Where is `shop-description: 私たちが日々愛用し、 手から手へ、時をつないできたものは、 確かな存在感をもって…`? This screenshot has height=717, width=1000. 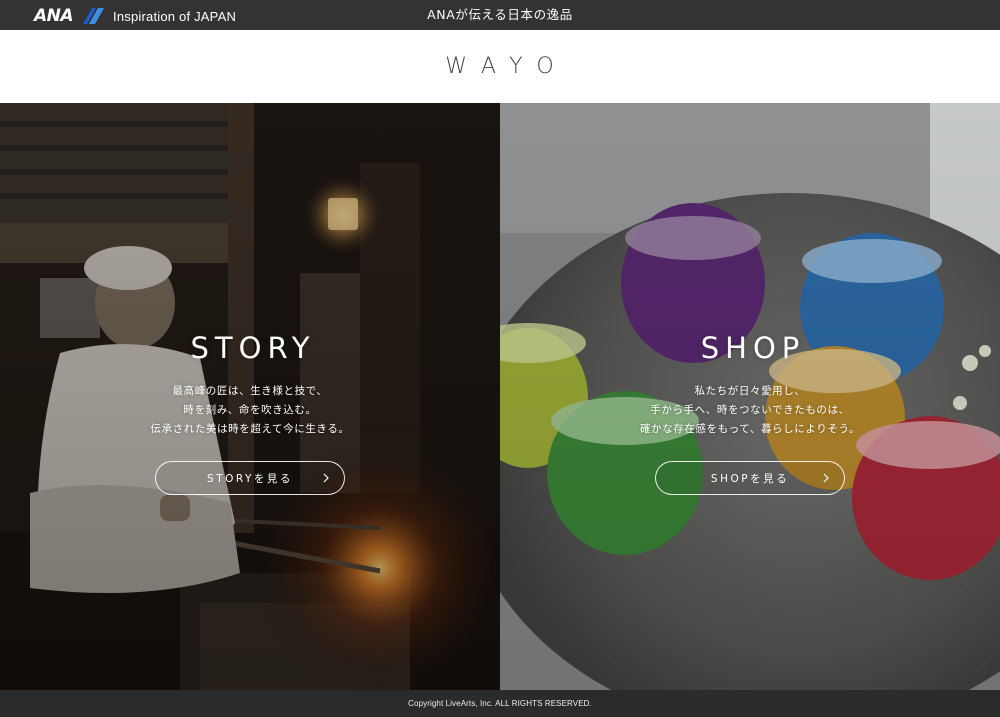 shop-description: 私たちが日々愛用し、 手から手へ、時をつないできたものは、 確かな存在感をもって… is located at coordinates (750, 410).